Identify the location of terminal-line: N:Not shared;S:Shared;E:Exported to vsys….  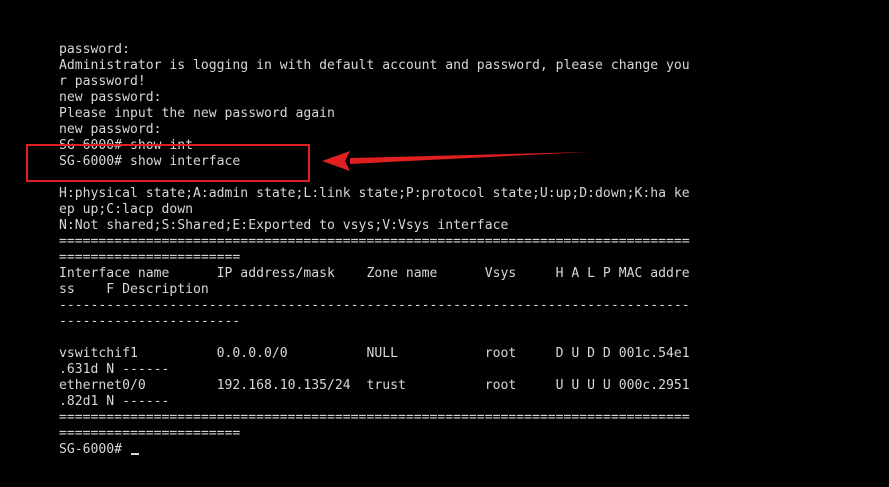
(284, 225).